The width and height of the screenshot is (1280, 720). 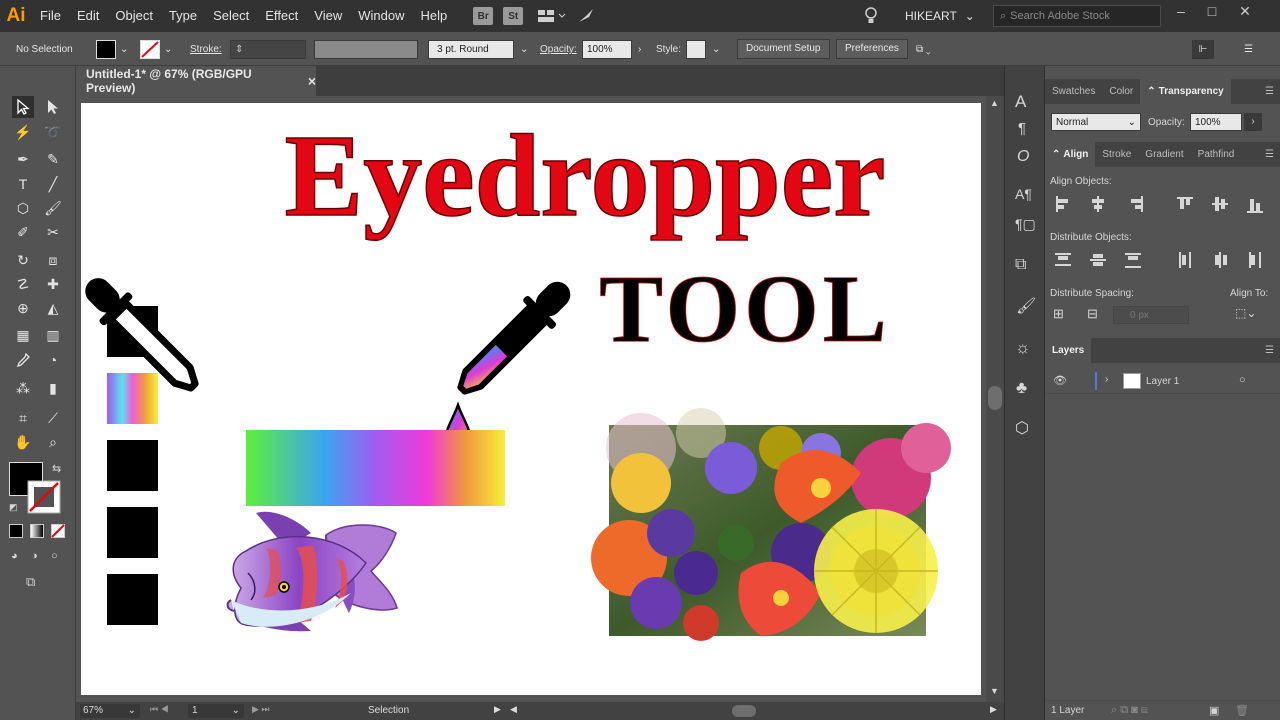 What do you see at coordinates (381, 16) in the screenshot?
I see `menu-window: Window` at bounding box center [381, 16].